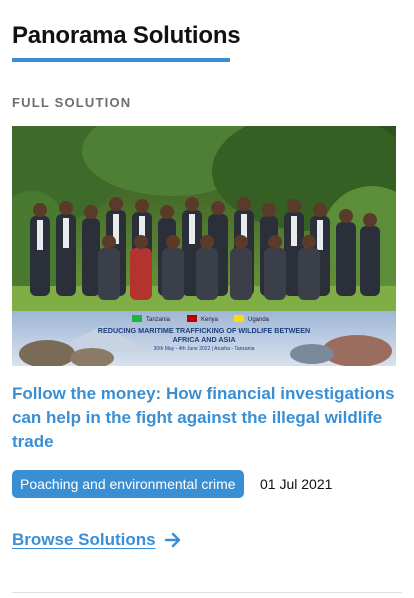 The height and width of the screenshot is (598, 414). What do you see at coordinates (121, 60) in the screenshot?
I see `title-underline` at bounding box center [121, 60].